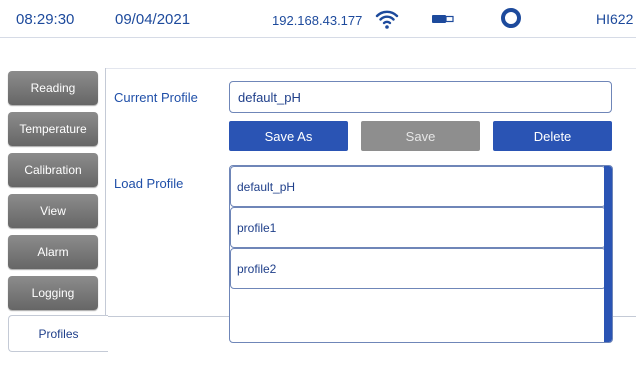  Describe the element at coordinates (511, 18) in the screenshot. I see `ring-icon` at that location.